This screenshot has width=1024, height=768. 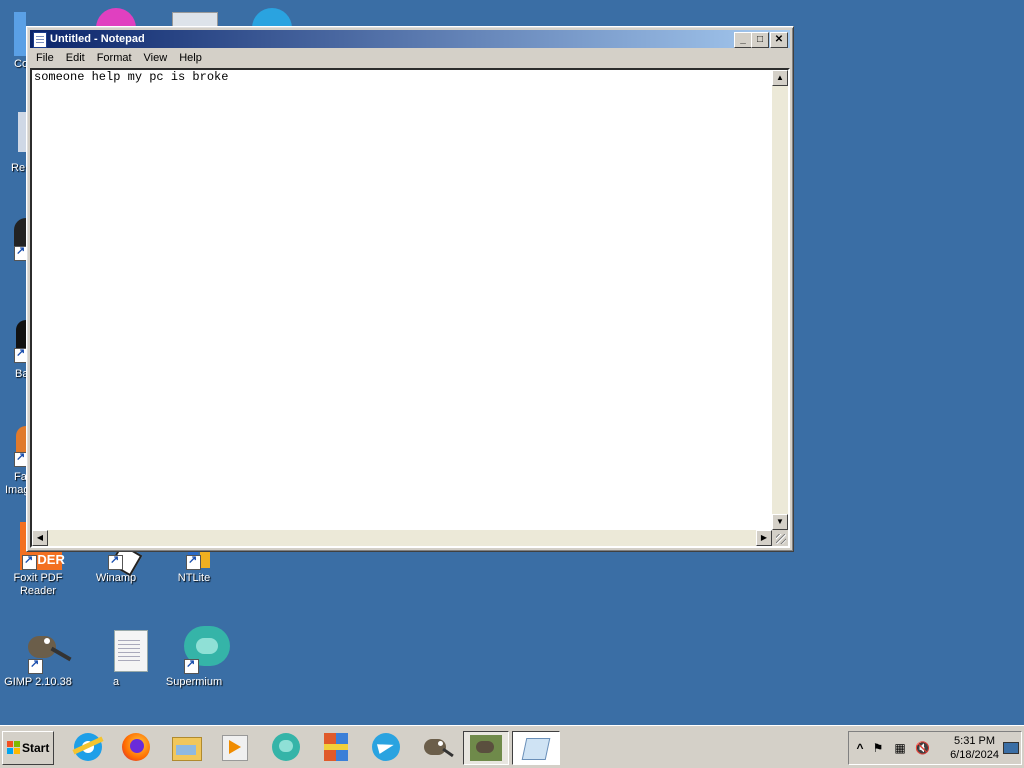 What do you see at coordinates (40, 40) in the screenshot?
I see `notepad-icon` at bounding box center [40, 40].